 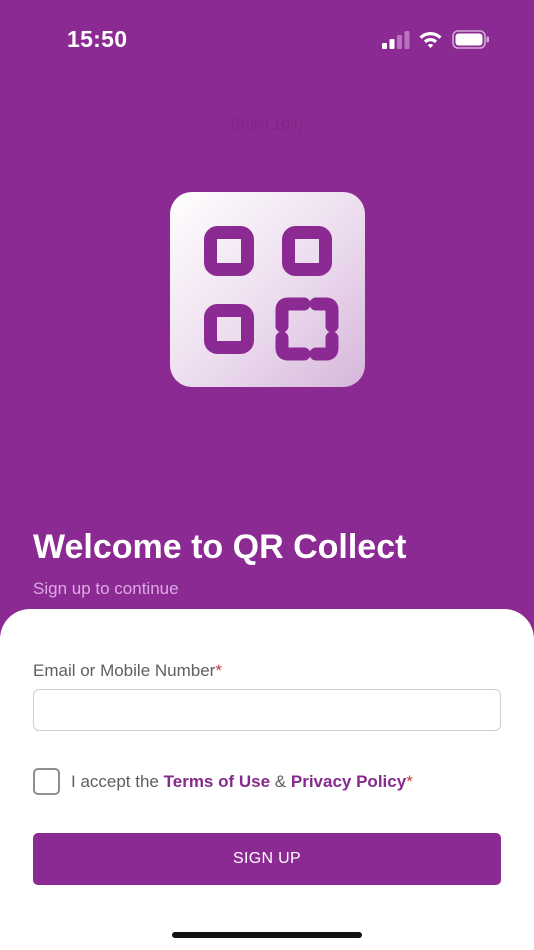 What do you see at coordinates (409, 781) in the screenshot?
I see `terms-required-marker: *` at bounding box center [409, 781].